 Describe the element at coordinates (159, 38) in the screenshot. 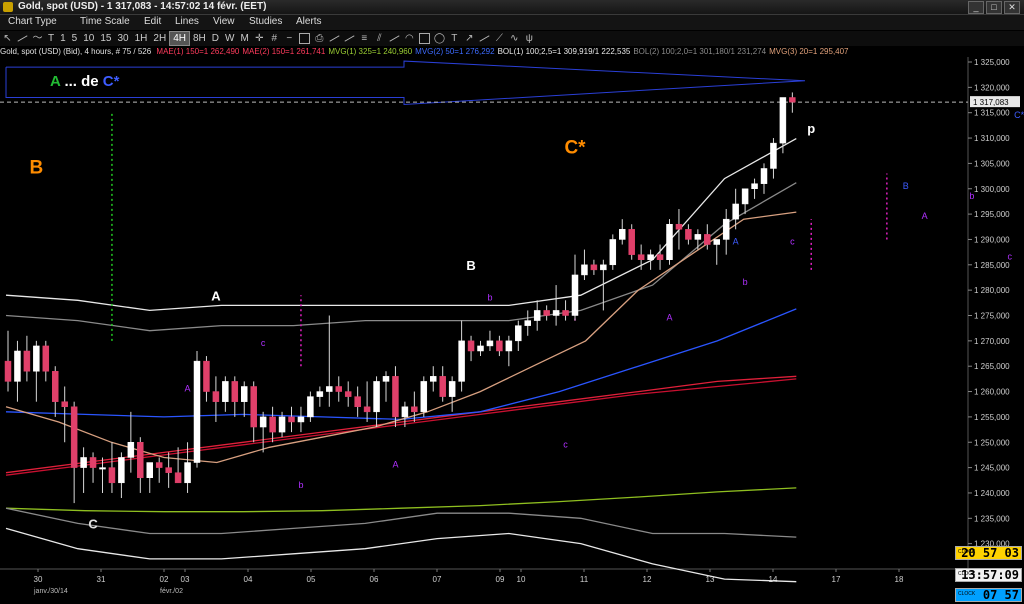

I see `period-2h: 2H` at that location.